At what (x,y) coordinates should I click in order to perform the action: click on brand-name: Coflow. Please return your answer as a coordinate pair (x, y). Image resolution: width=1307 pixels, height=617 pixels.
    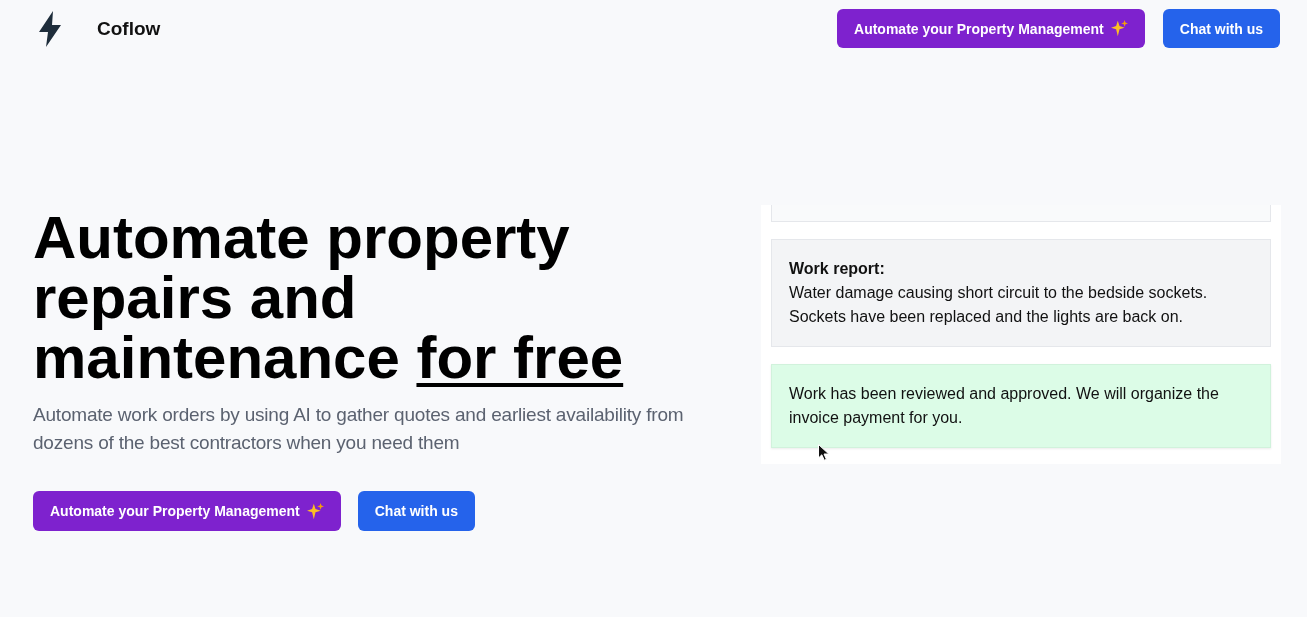
    Looking at the image, I should click on (129, 28).